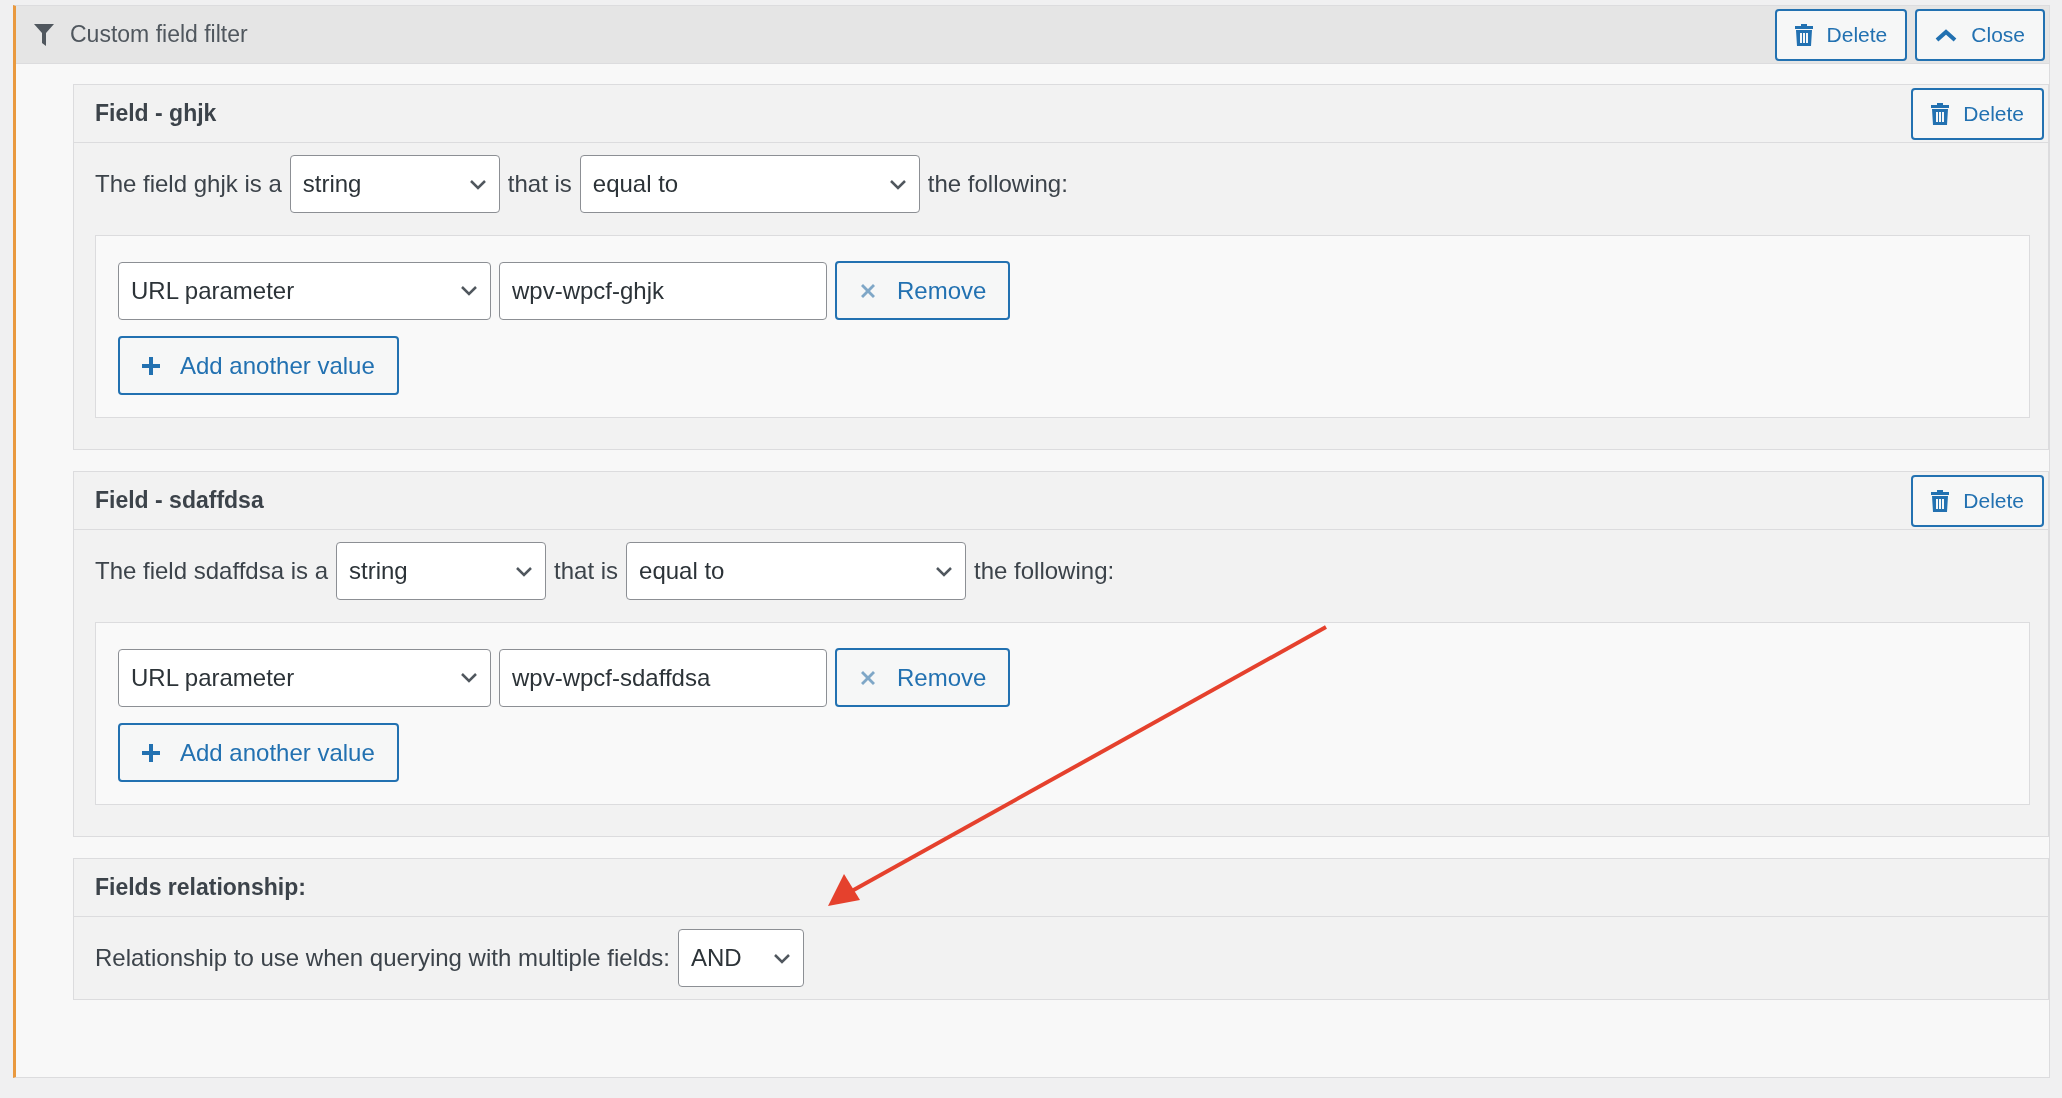 The image size is (2062, 1098). Describe the element at coordinates (382, 958) in the screenshot. I see `relationship-label: Relationship to use when querying with multiple fields:` at that location.